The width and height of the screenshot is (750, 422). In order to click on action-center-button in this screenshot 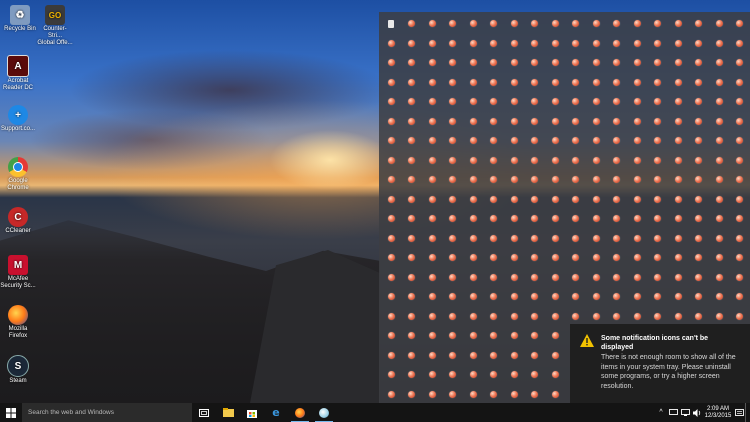, I will do `click(673, 412)`.